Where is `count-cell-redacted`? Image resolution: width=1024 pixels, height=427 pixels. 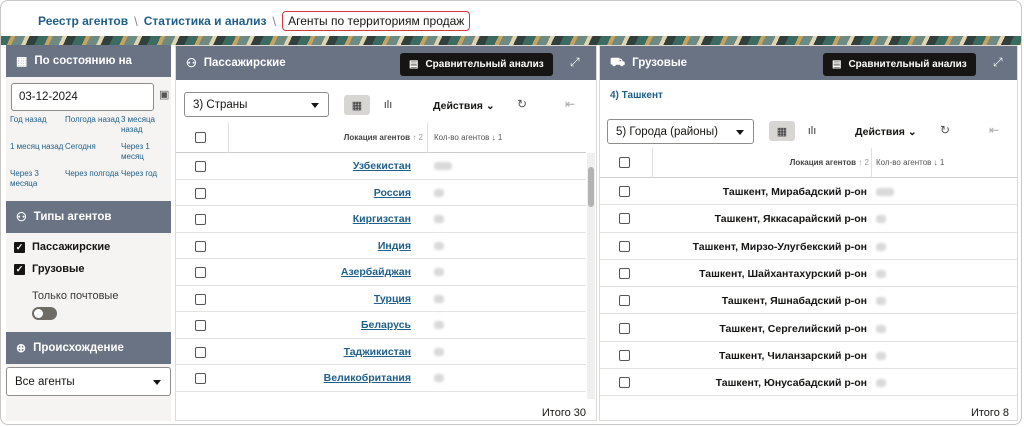
count-cell-redacted is located at coordinates (881, 246).